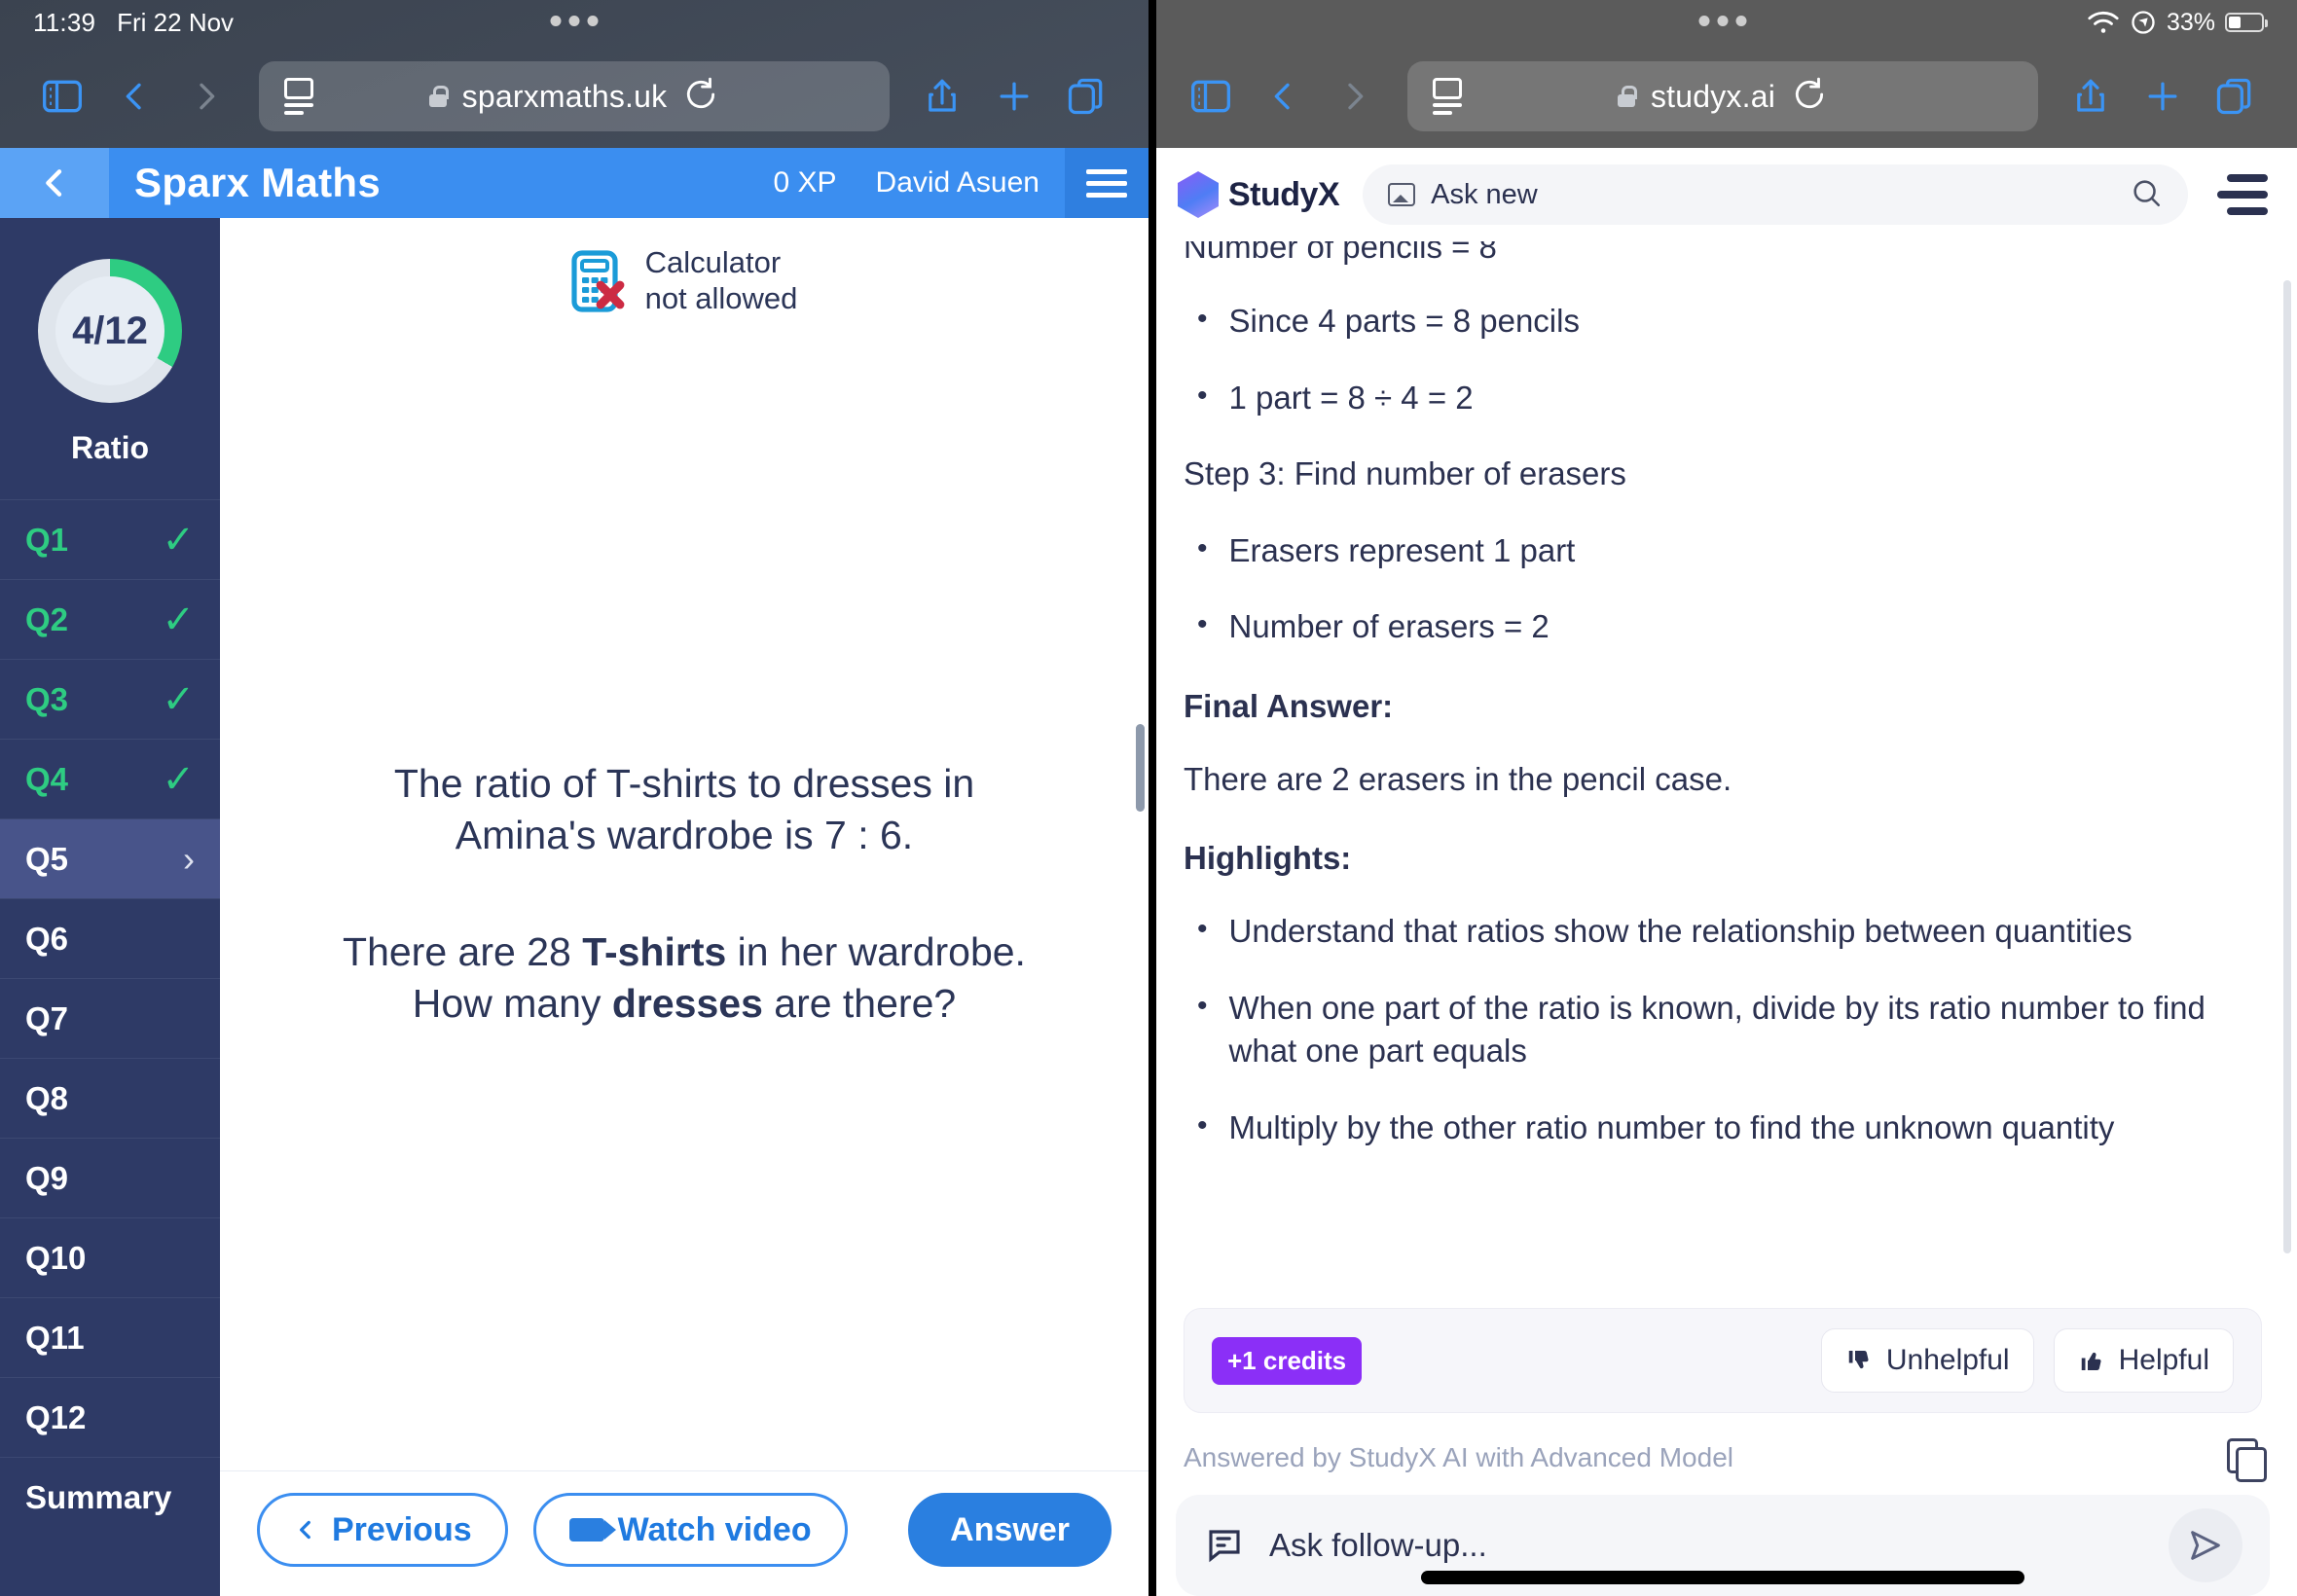  What do you see at coordinates (684, 267) in the screenshot?
I see `calculator-note: Calculator not allowed` at bounding box center [684, 267].